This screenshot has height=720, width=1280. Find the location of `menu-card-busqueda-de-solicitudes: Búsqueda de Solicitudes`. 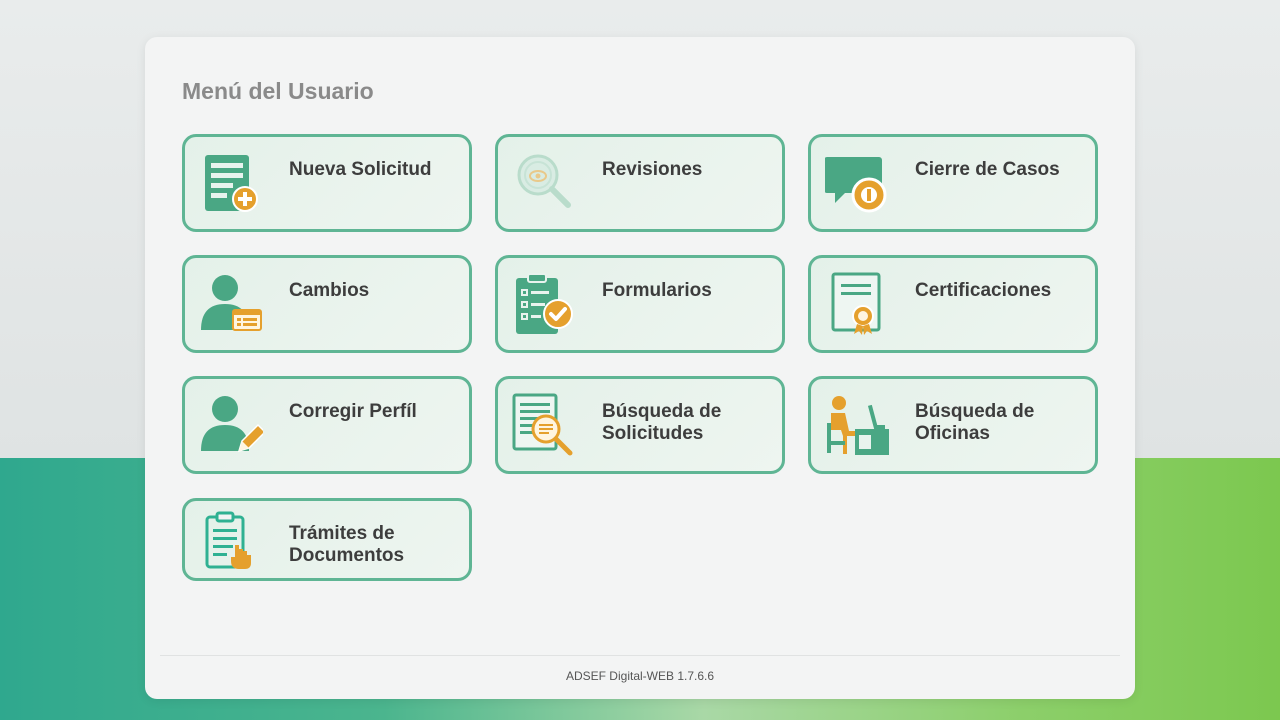

menu-card-busqueda-de-solicitudes: Búsqueda de Solicitudes is located at coordinates (640, 425).